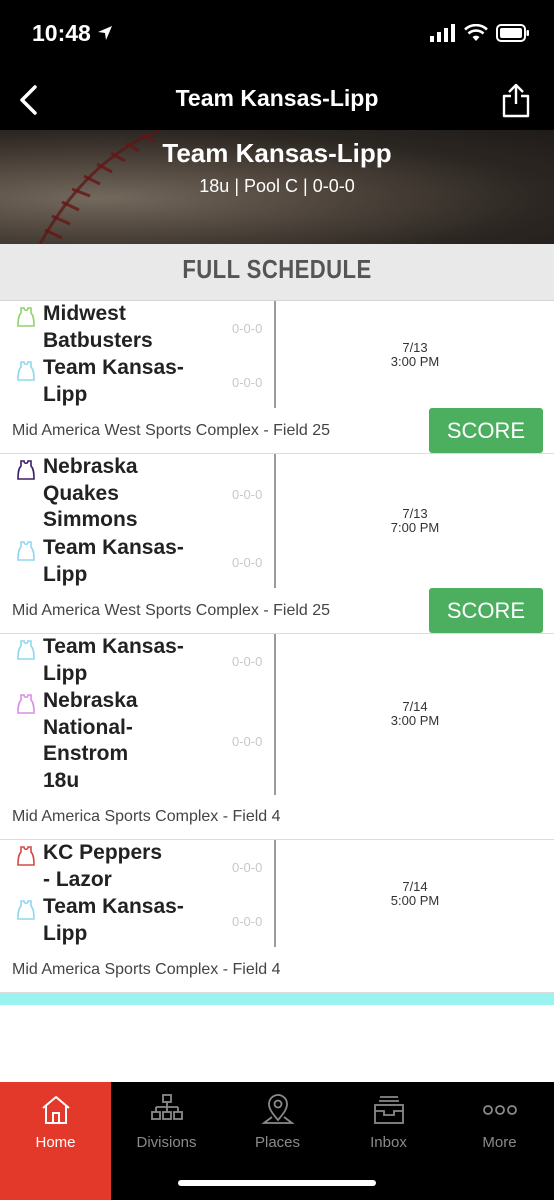  I want to click on team-row: Midwest Batbusters 0-0-0, so click(135, 328).